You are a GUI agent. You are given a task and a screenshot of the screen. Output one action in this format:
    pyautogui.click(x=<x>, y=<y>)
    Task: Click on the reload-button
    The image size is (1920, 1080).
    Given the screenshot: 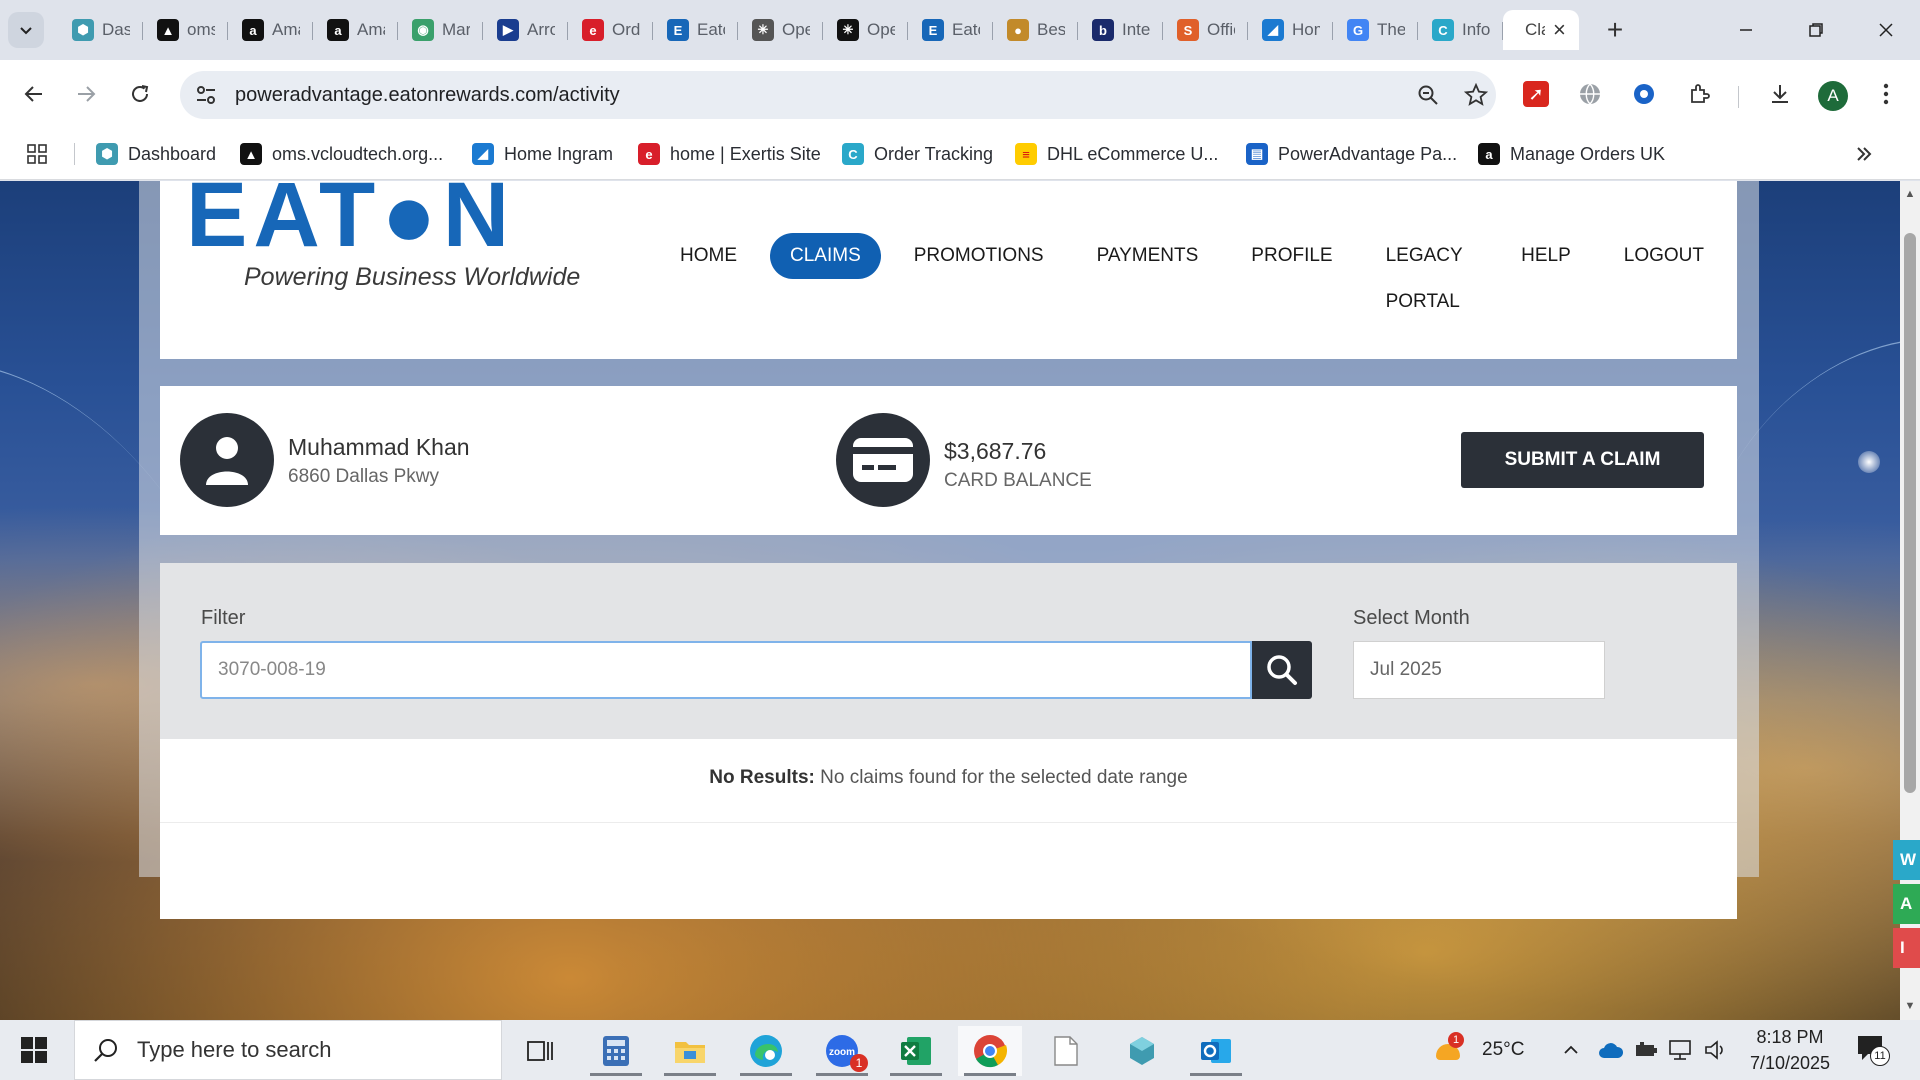 What is the action you would take?
    pyautogui.click(x=140, y=94)
    